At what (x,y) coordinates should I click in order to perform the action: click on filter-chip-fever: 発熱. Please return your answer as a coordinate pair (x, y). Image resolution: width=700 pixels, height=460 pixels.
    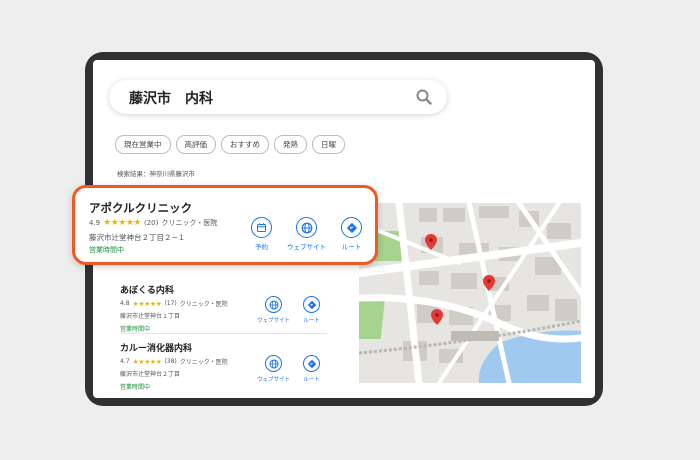
    Looking at the image, I should click on (290, 144).